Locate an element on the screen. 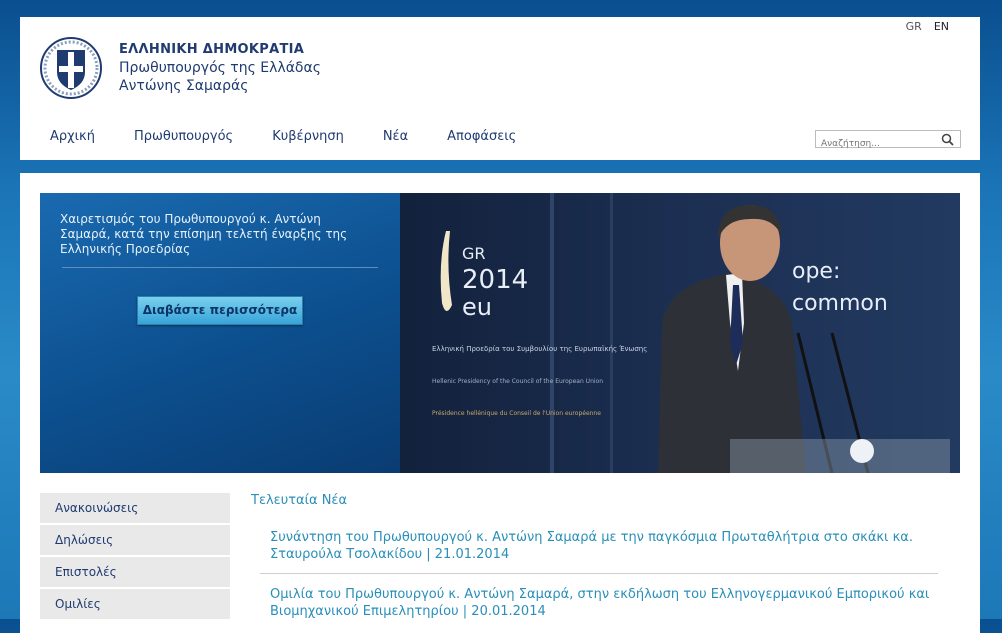 The image size is (1002, 633). banner-gr: GR is located at coordinates (474, 253).